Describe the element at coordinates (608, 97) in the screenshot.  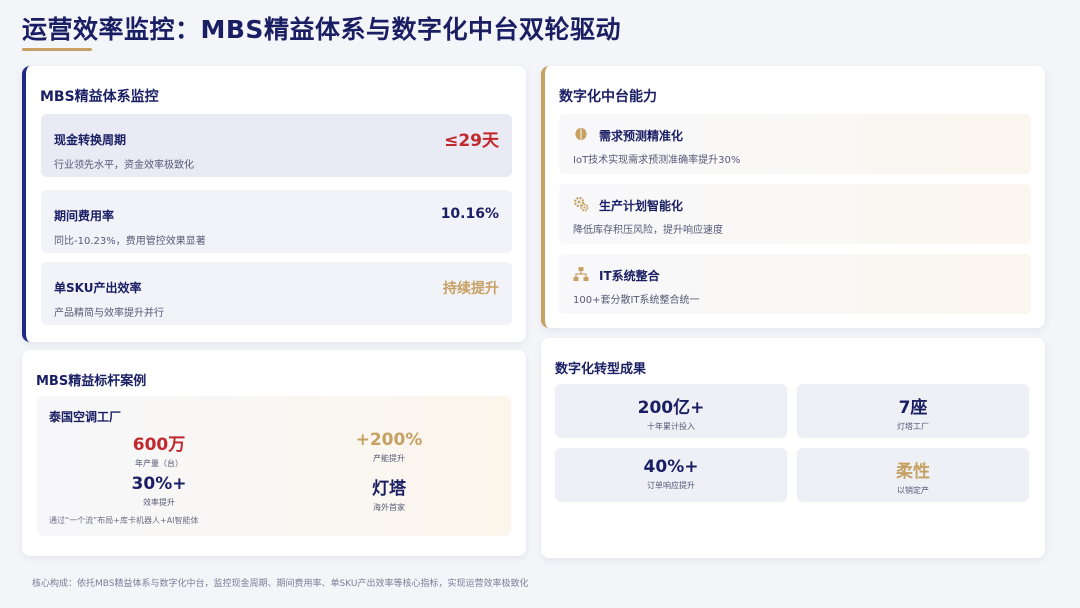
I see `digital-card-title: 数字化中台能力` at that location.